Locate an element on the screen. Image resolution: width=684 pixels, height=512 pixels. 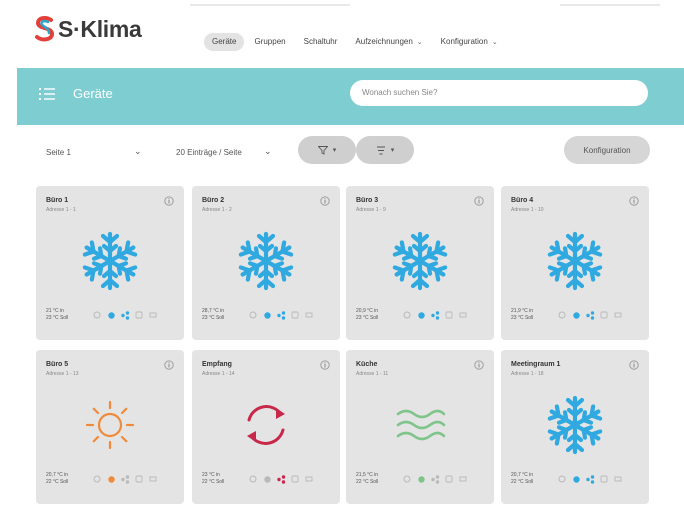
device-name: Meetingraum 1 is located at coordinates (536, 364).